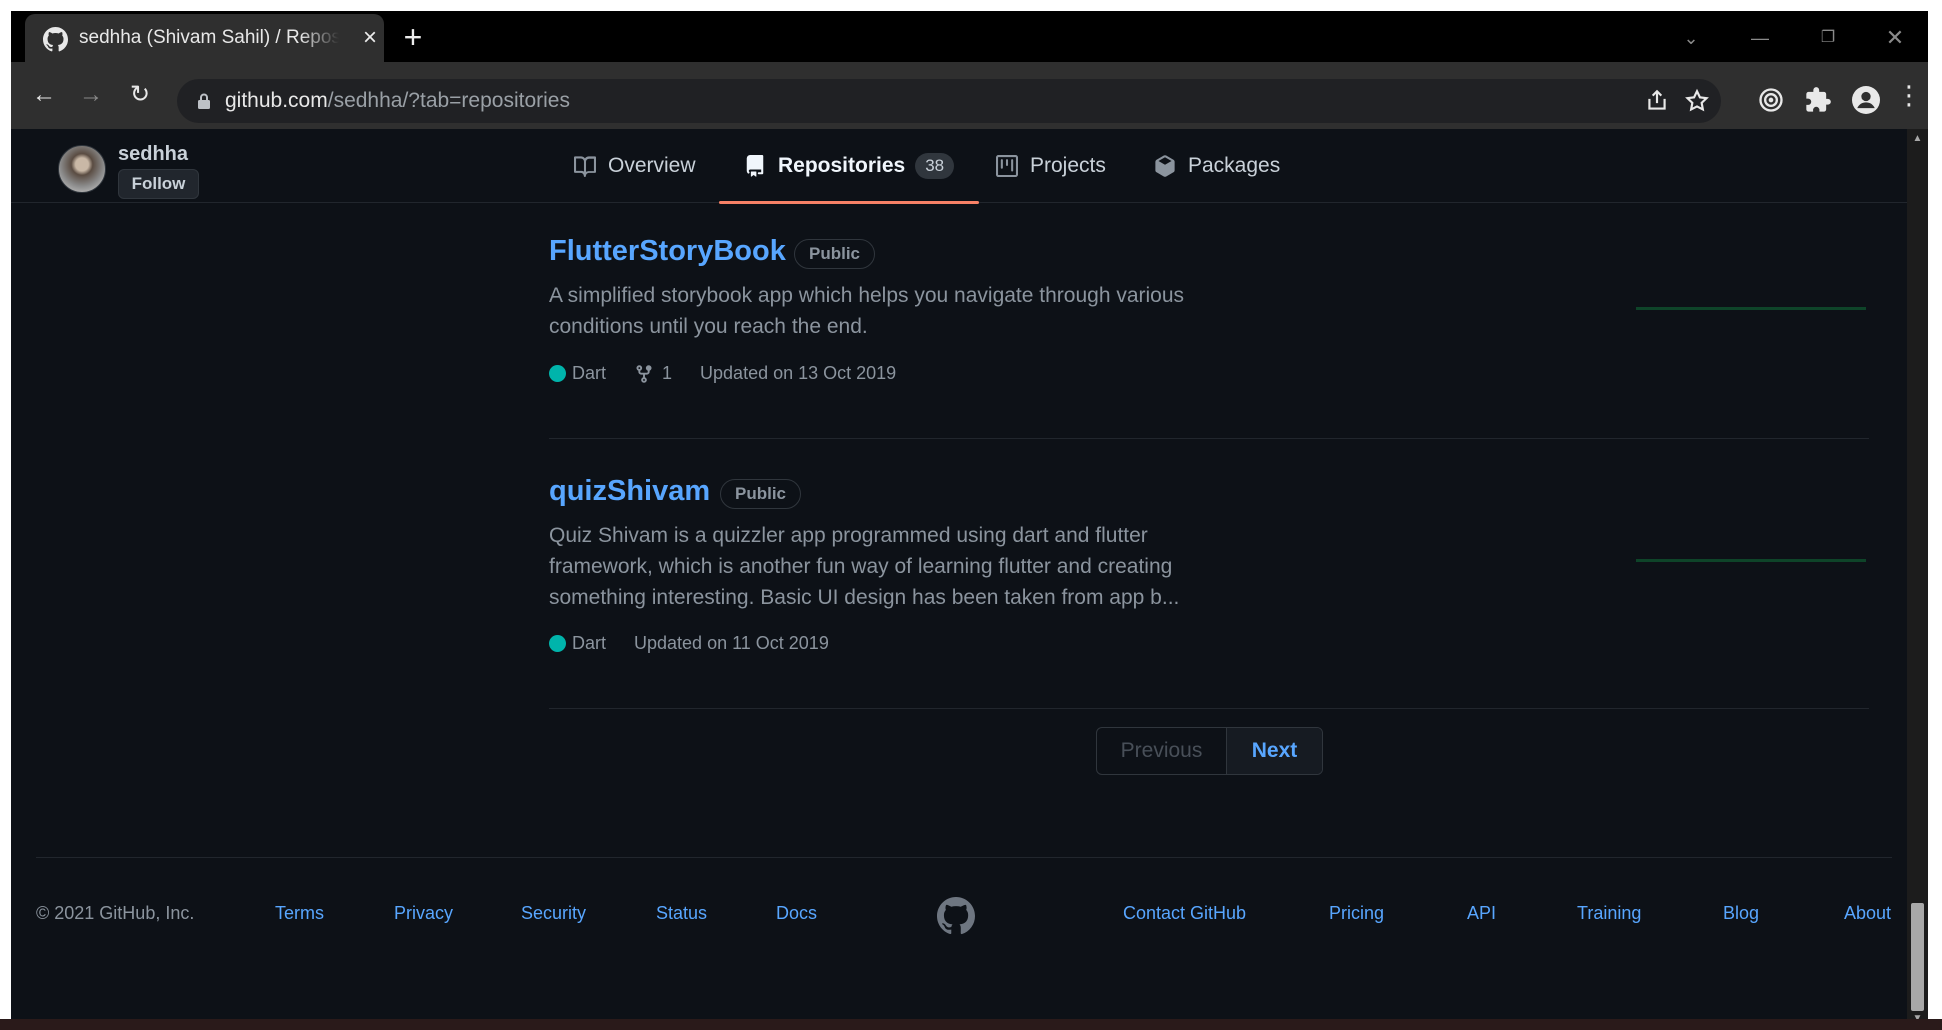 Image resolution: width=1942 pixels, height=1030 pixels. Describe the element at coordinates (397, 100) in the screenshot. I see `url-text: github.com/sedhha/?tab=repositories` at that location.